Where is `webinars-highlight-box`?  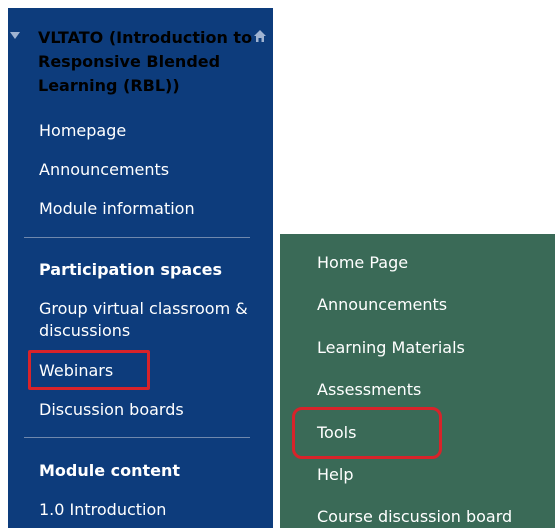 webinars-highlight-box is located at coordinates (89, 370).